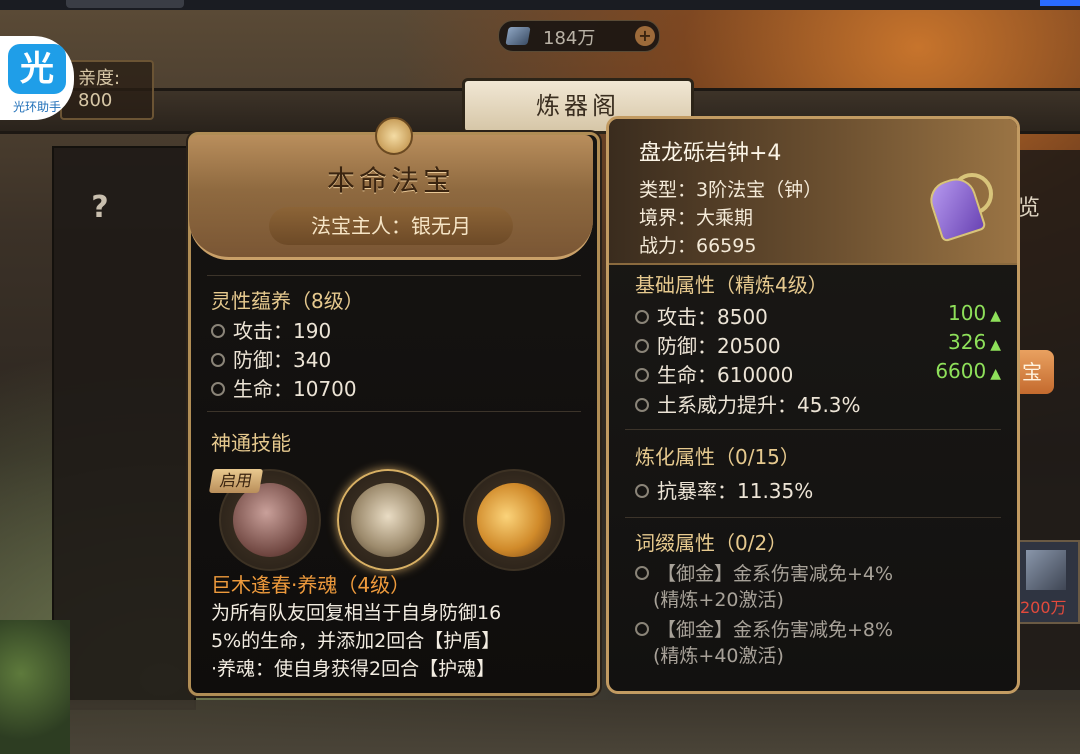 This screenshot has width=1080, height=754. What do you see at coordinates (353, 669) in the screenshot?
I see `skill-desc-line: ·养魂：使自身获得2回合【护魂】` at bounding box center [353, 669].